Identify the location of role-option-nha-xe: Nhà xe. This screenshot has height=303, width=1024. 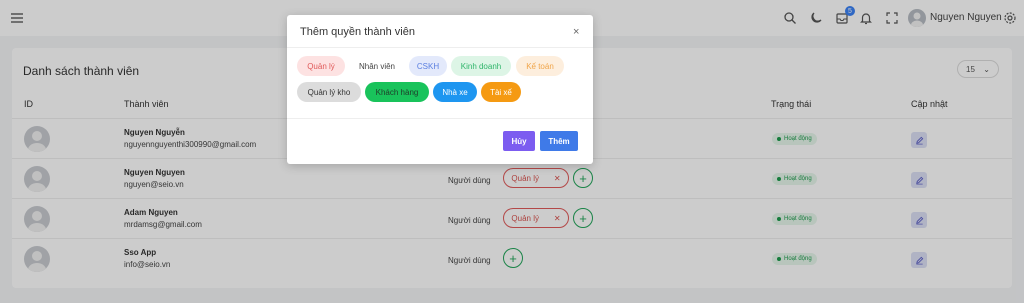
(455, 92).